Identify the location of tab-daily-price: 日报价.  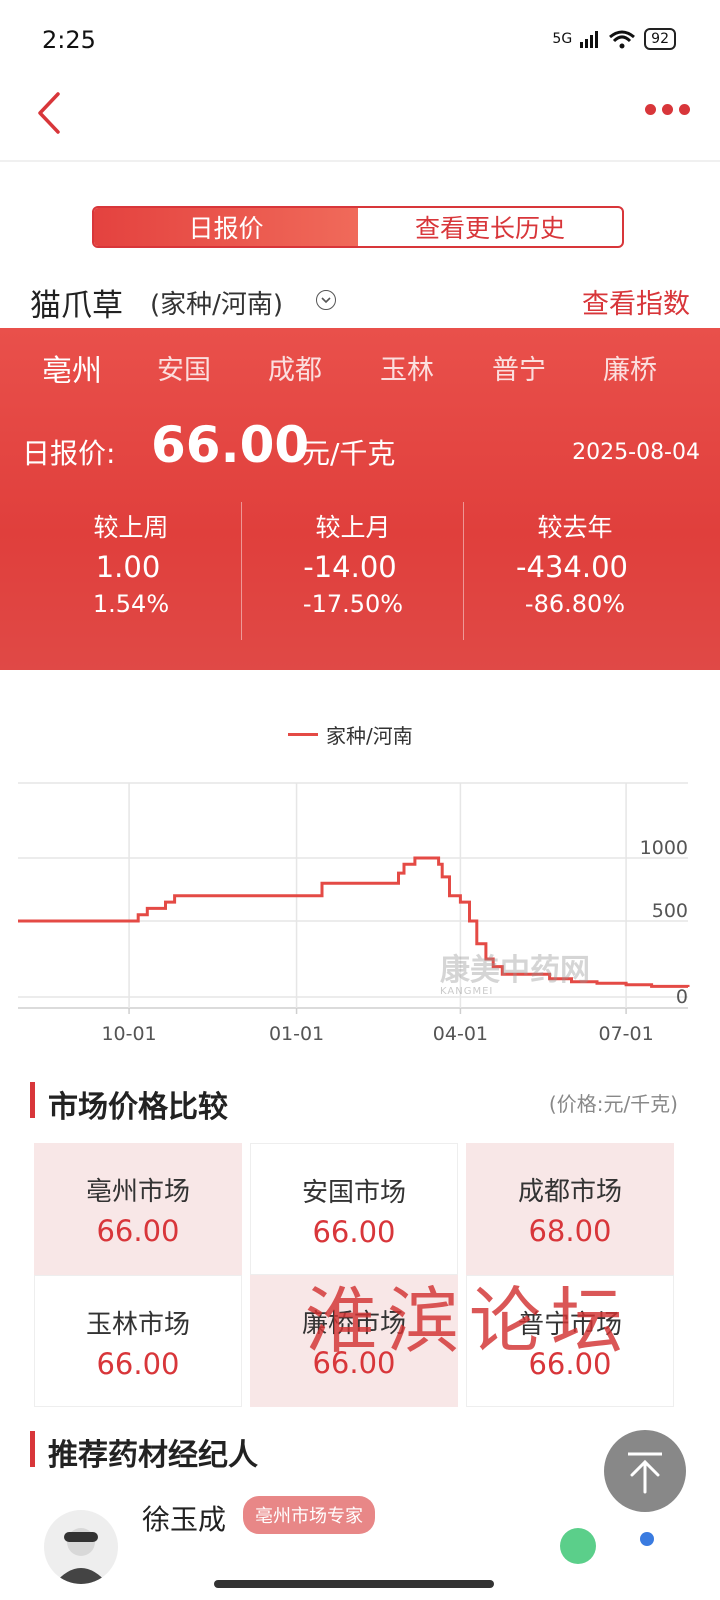
(226, 227).